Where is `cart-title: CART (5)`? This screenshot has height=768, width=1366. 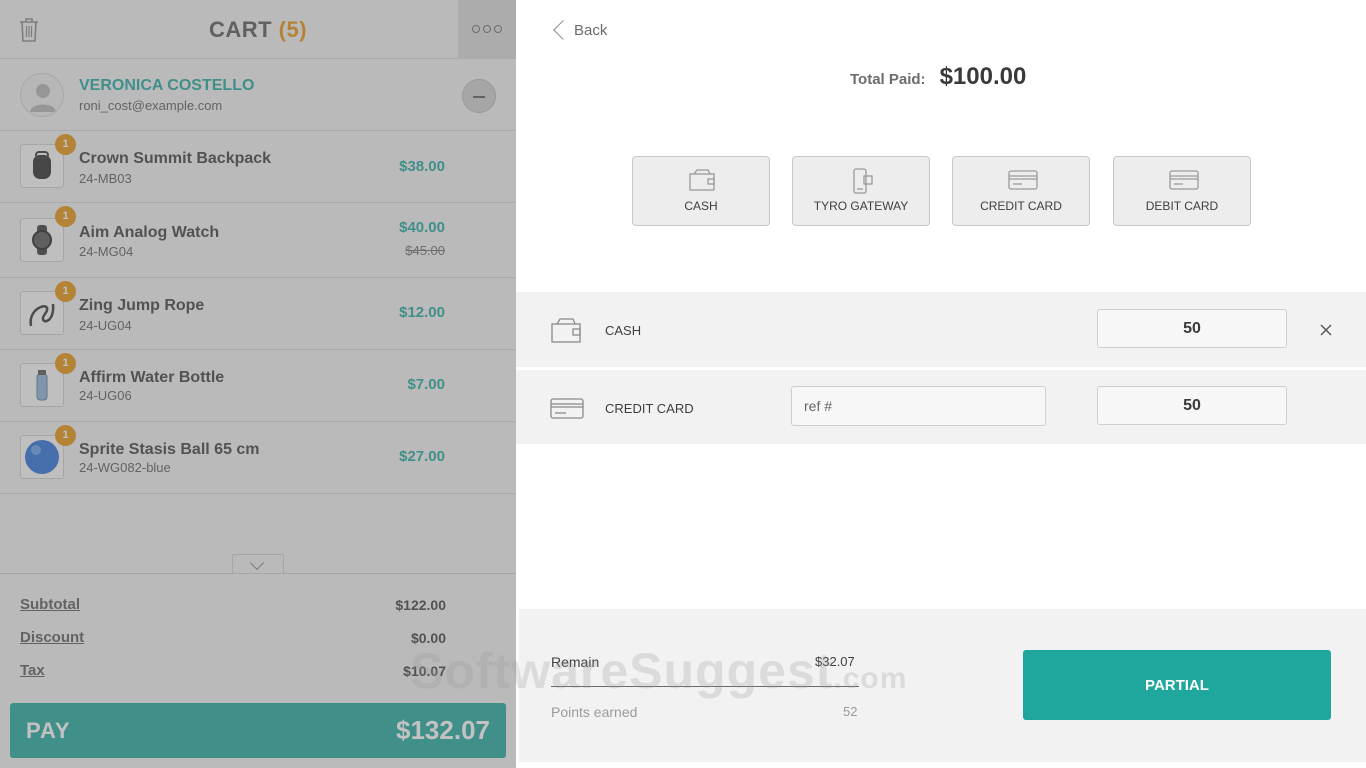
cart-title: CART (5) is located at coordinates (258, 30).